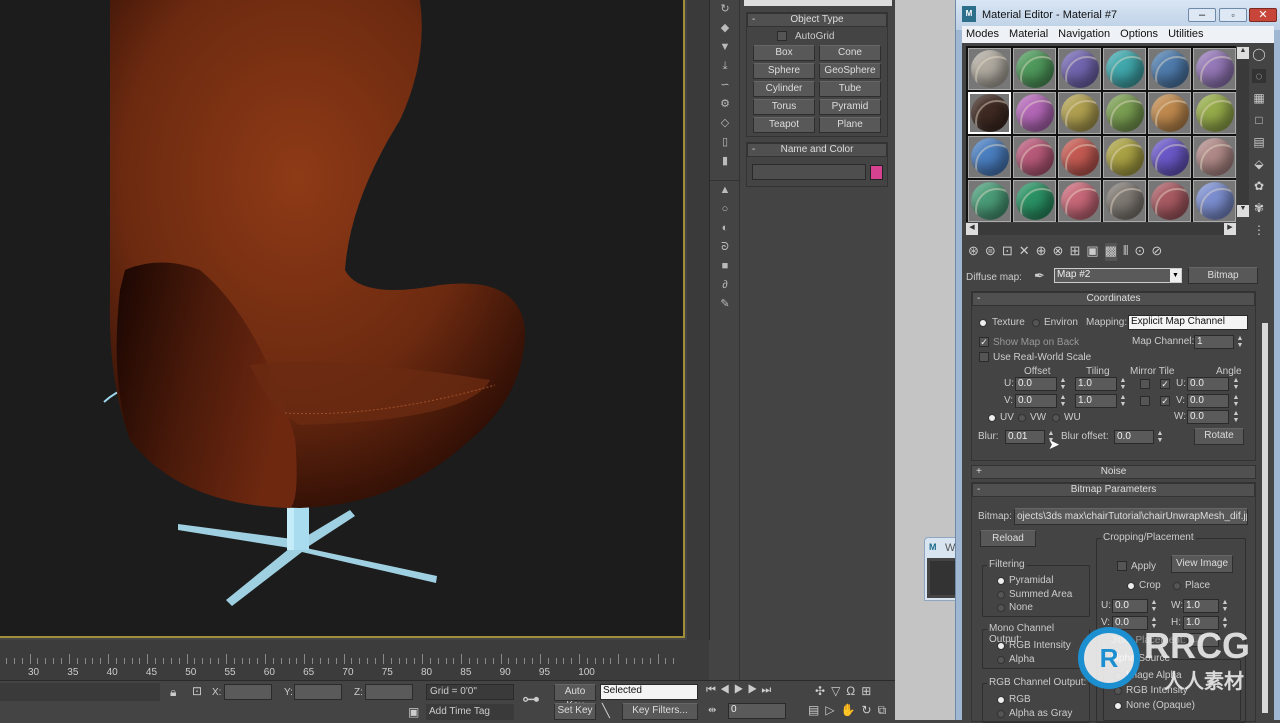 The height and width of the screenshot is (723, 1280). I want to click on lock-icon: 🔒︎, so click(173, 692).